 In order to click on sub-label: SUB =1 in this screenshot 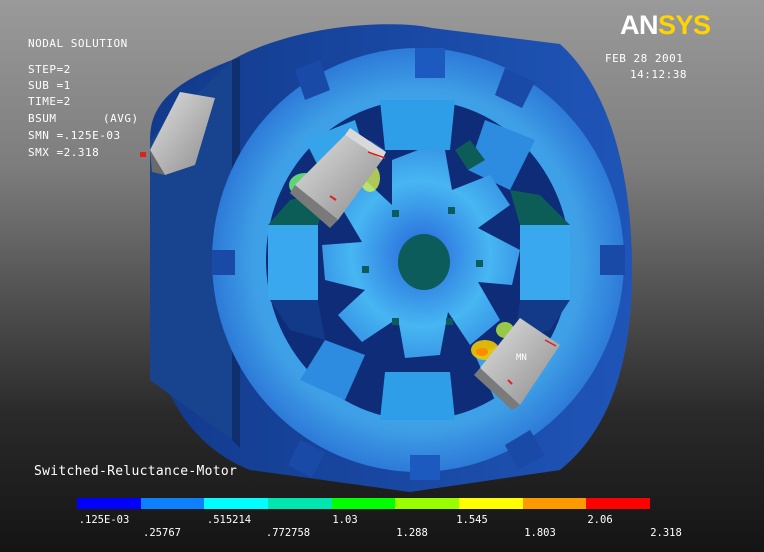, I will do `click(49, 85)`.